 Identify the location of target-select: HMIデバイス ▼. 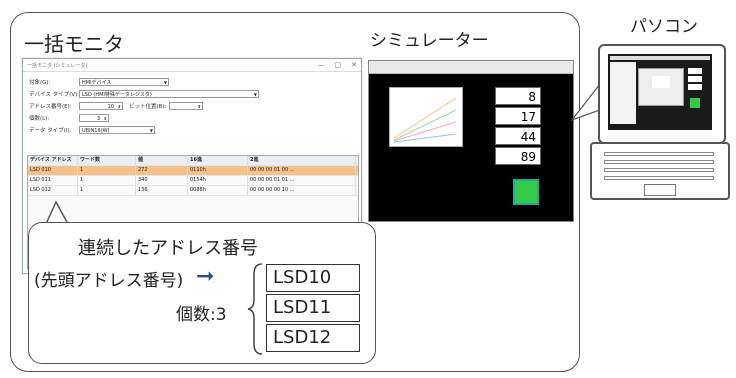
(124, 82).